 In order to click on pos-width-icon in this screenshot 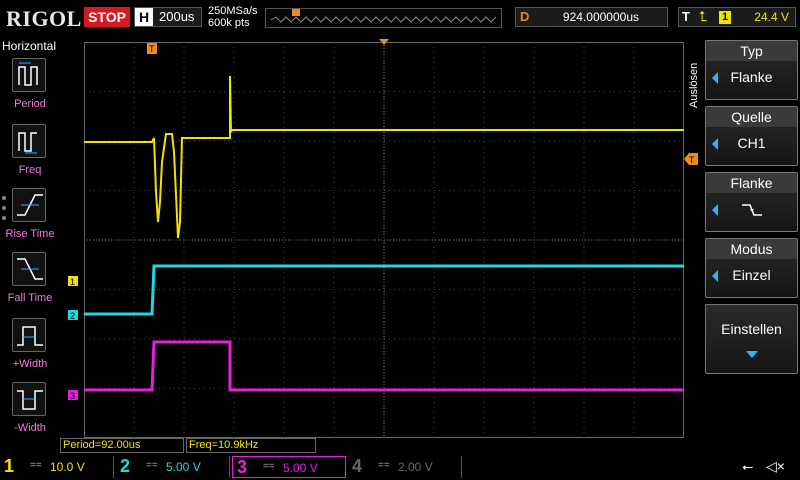, I will do `click(29, 335)`.